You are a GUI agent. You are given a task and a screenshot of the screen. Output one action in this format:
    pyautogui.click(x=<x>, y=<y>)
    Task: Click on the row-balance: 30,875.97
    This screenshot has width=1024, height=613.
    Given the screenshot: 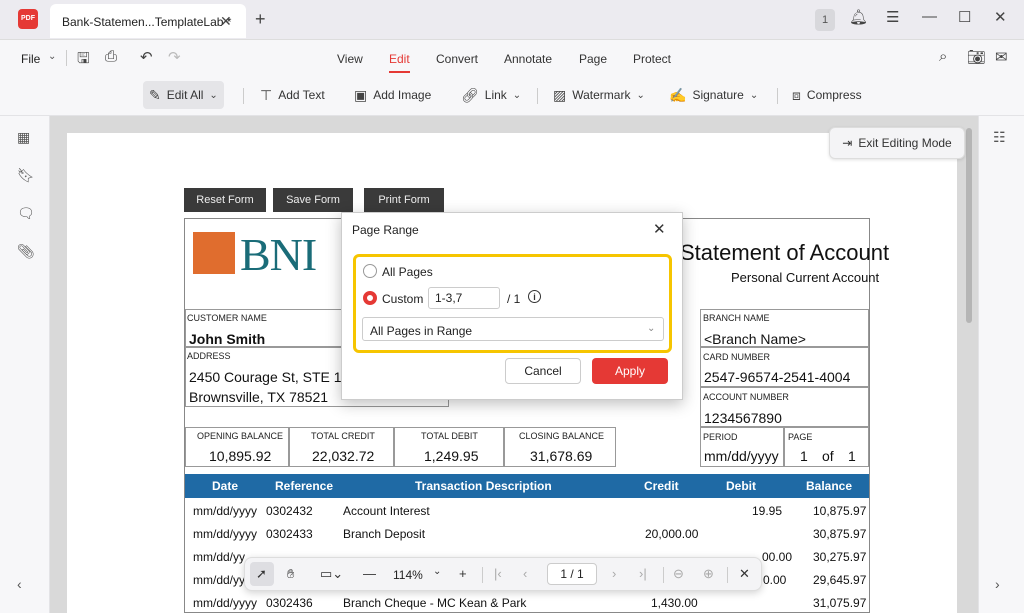 What is the action you would take?
    pyautogui.click(x=839, y=534)
    